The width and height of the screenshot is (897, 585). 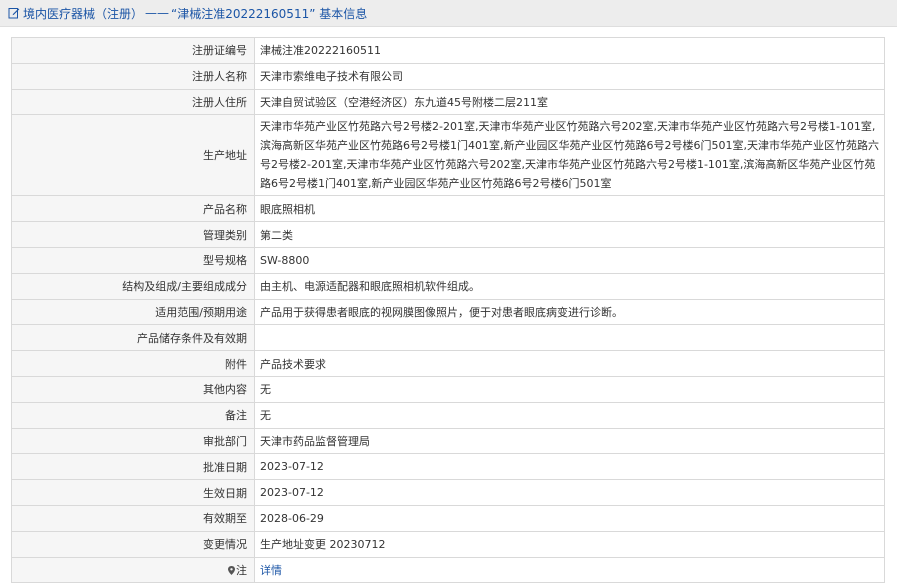 I want to click on row-label: 生产地址, so click(x=133, y=155).